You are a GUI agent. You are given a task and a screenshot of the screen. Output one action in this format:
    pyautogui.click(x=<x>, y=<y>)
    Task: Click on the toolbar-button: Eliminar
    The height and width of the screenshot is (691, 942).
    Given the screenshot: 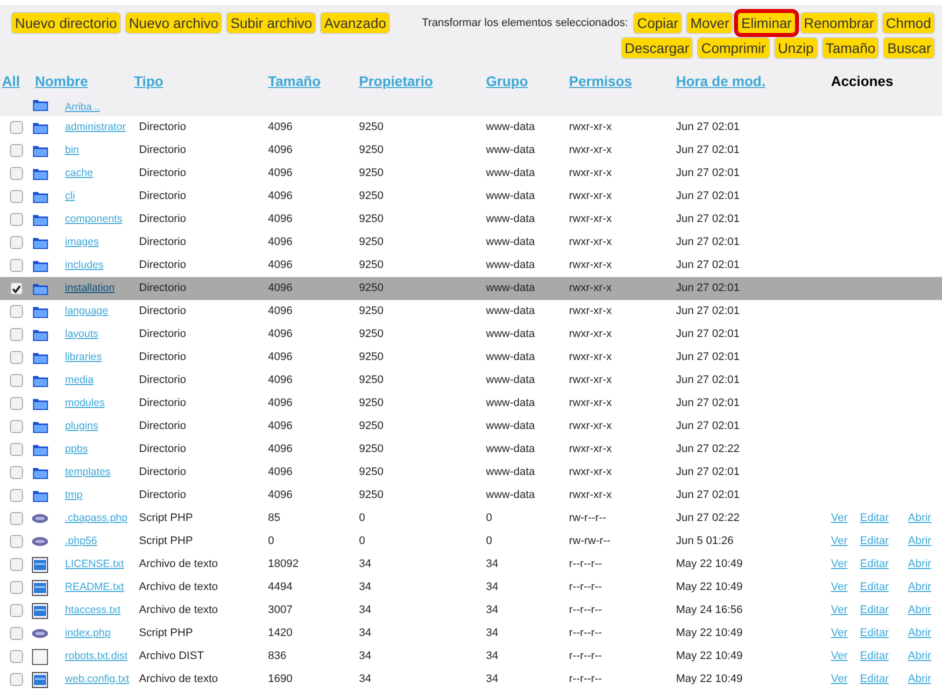 What is the action you would take?
    pyautogui.click(x=766, y=23)
    